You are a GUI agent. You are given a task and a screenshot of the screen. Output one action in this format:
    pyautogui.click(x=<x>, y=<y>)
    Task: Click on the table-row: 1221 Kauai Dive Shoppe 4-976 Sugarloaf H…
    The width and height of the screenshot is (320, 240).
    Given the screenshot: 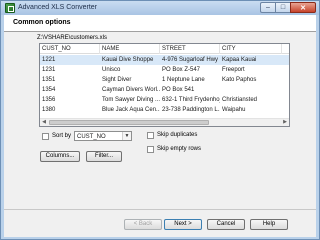 What is the action you would take?
    pyautogui.click(x=164, y=60)
    